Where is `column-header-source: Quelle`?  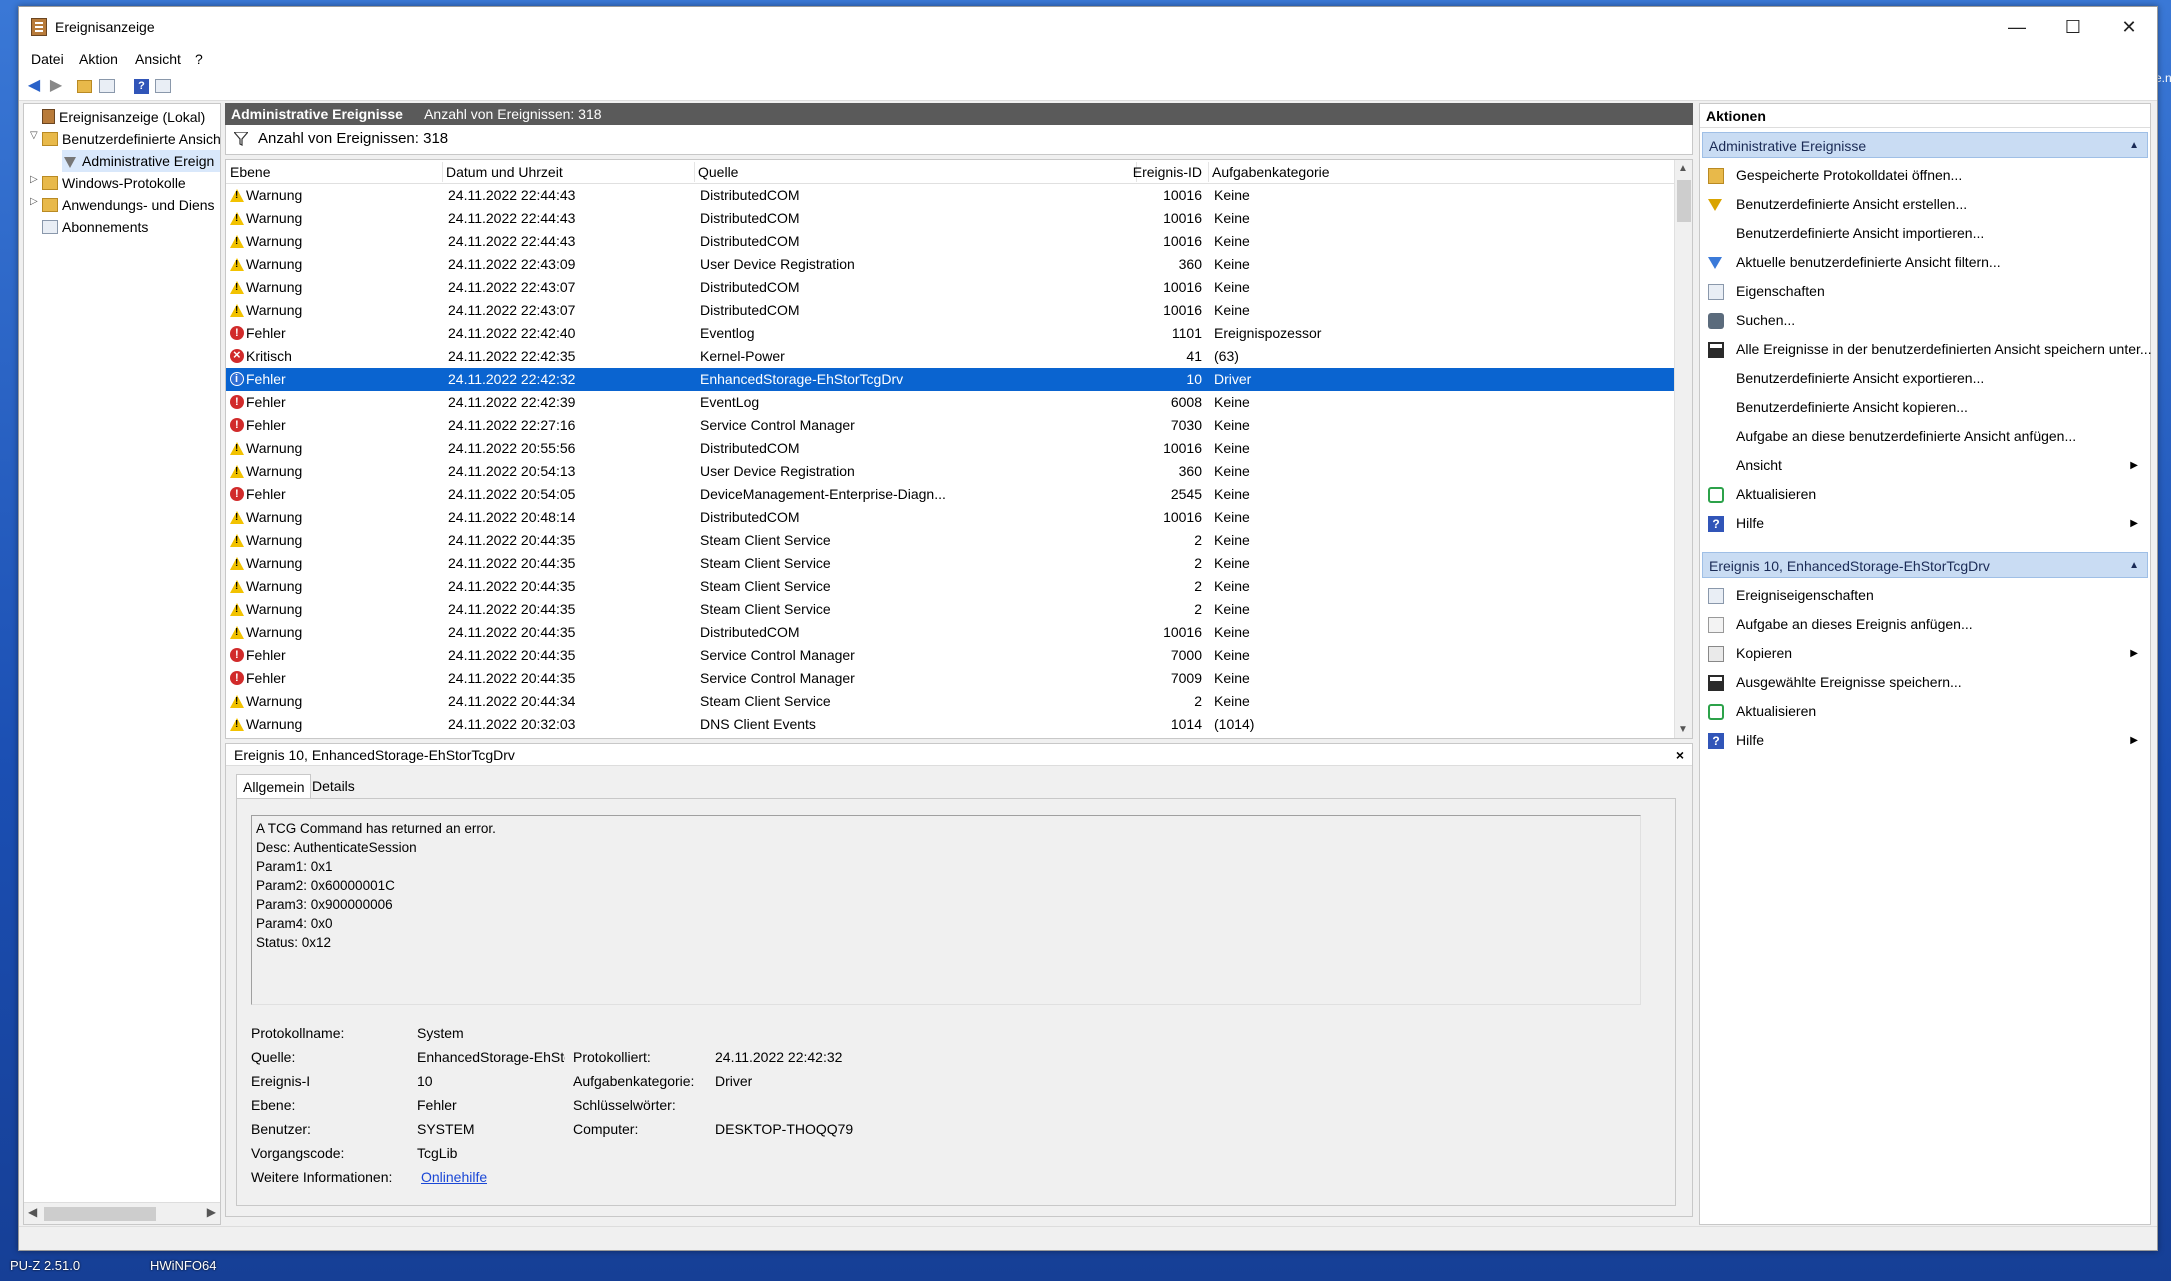
column-header-source: Quelle is located at coordinates (820, 172).